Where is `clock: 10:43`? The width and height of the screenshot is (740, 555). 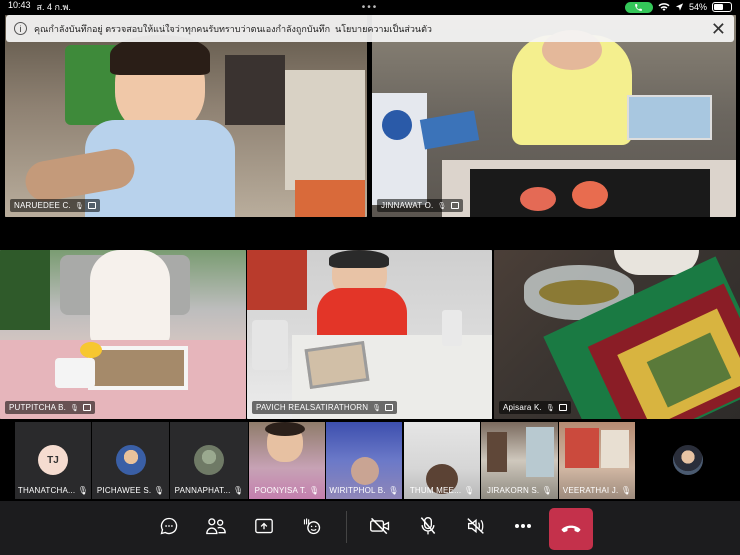
clock: 10:43 is located at coordinates (19, 5).